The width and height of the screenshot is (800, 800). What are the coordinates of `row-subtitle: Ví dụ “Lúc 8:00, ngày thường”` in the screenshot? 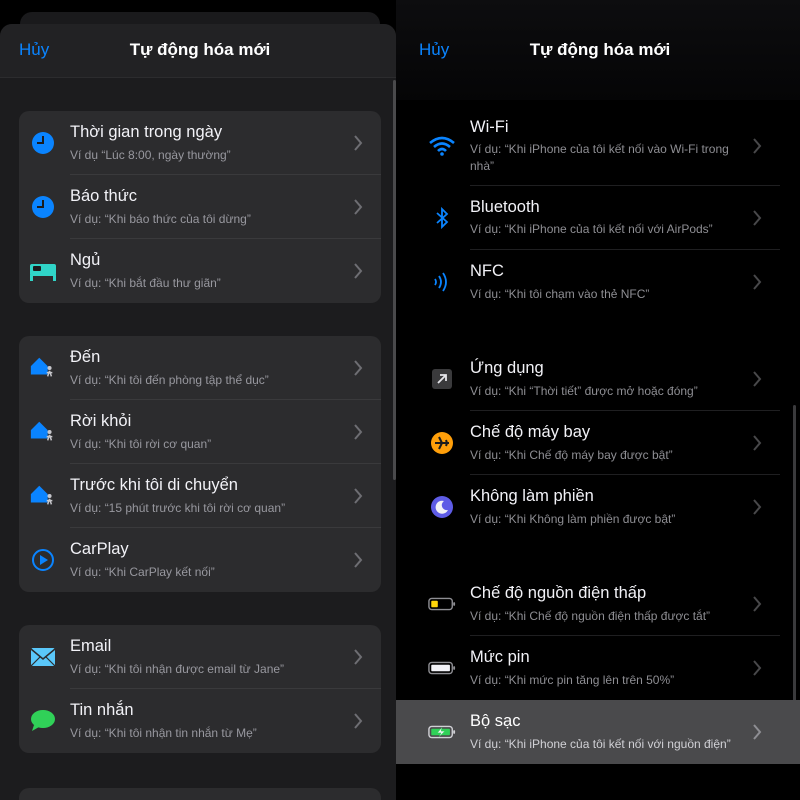 It's located at (150, 155).